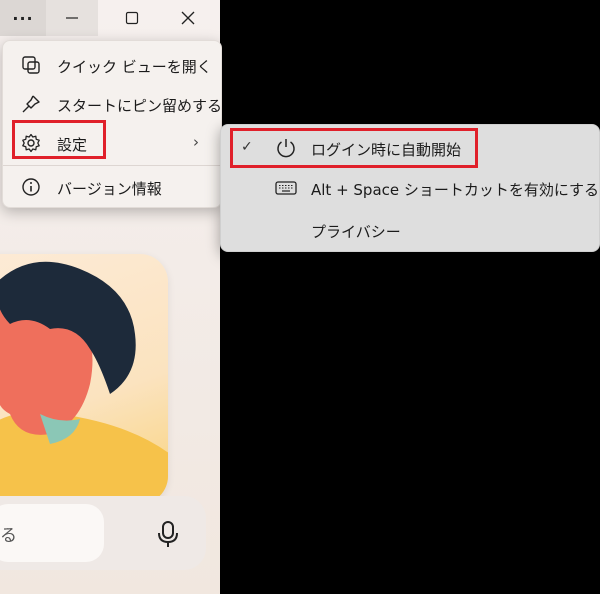 This screenshot has height=594, width=600. Describe the element at coordinates (286, 188) in the screenshot. I see `keyboard-icon` at that location.